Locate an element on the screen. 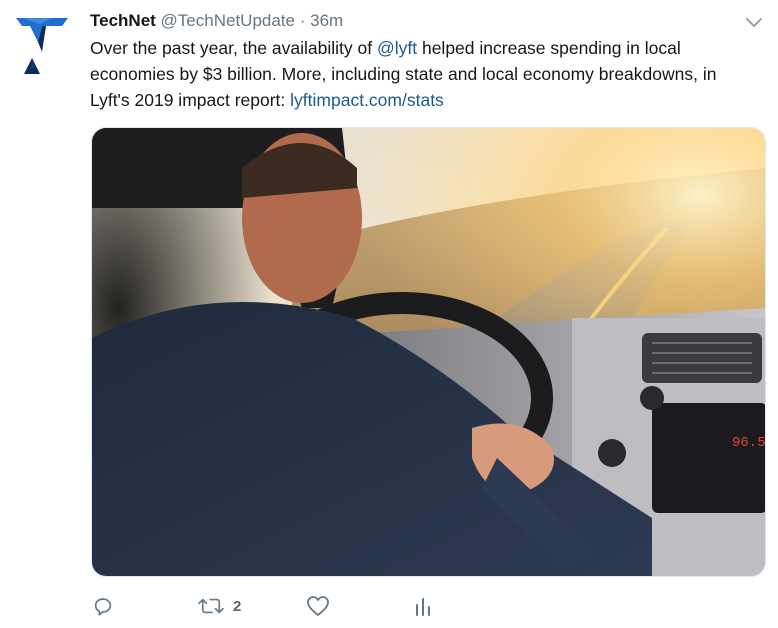  url-link: lyftimpact.com/stats is located at coordinates (367, 100).